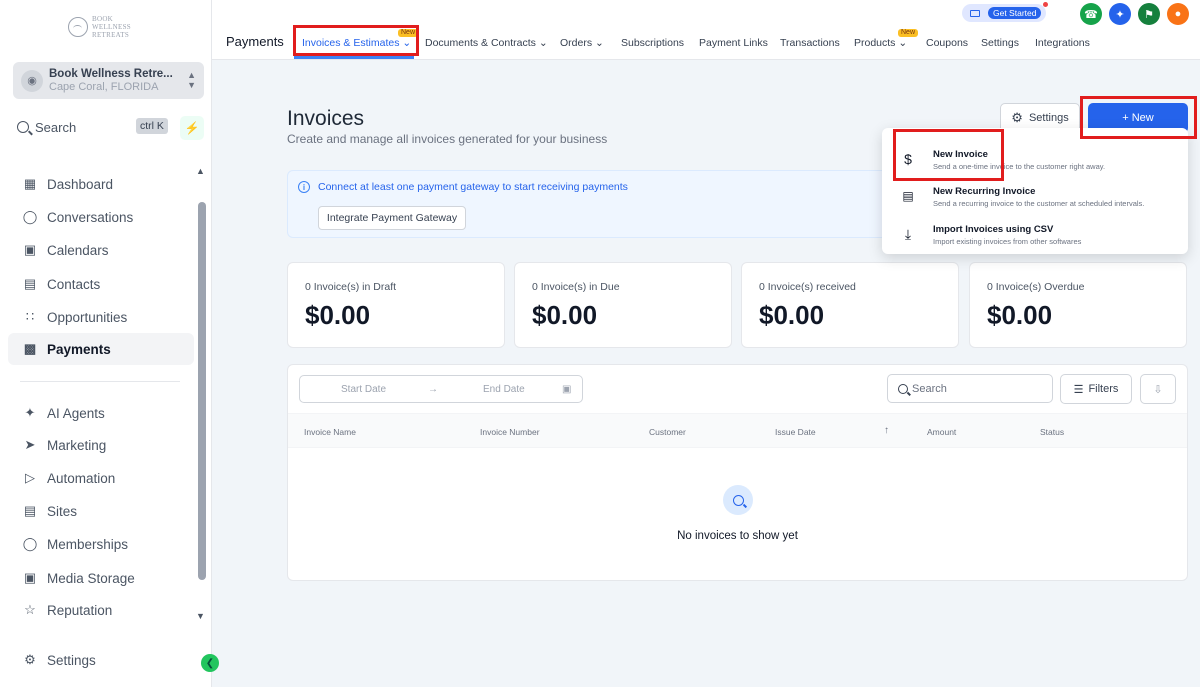 The image size is (1200, 687). What do you see at coordinates (101, 478) in the screenshot?
I see `sidebar-item-automation: ▷ Automation` at bounding box center [101, 478].